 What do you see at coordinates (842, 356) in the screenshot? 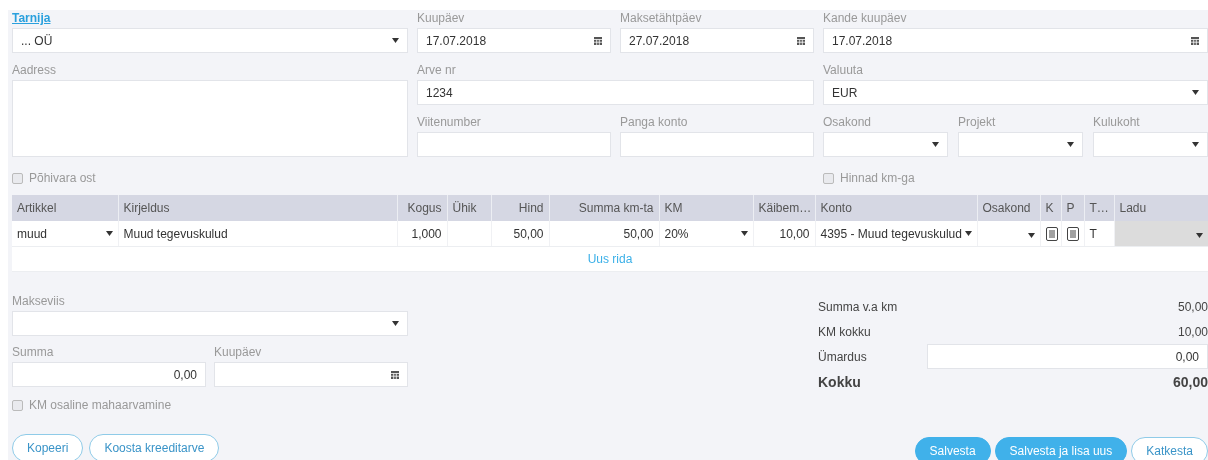
I see `total-label: Ümardus` at bounding box center [842, 356].